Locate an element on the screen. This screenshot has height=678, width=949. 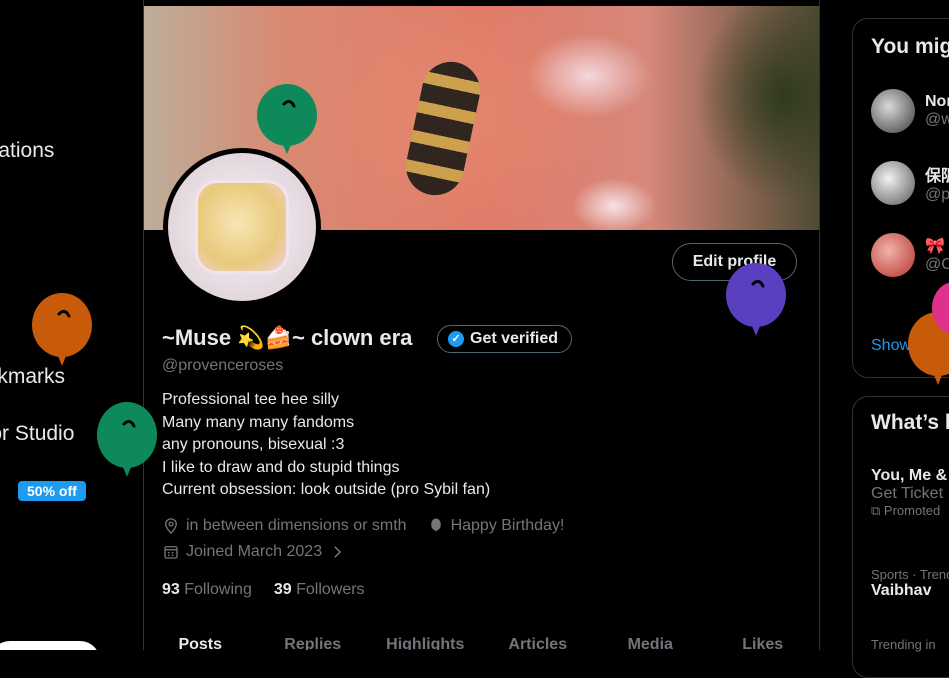
trend-title: You, Me & is located at coordinates (909, 475).